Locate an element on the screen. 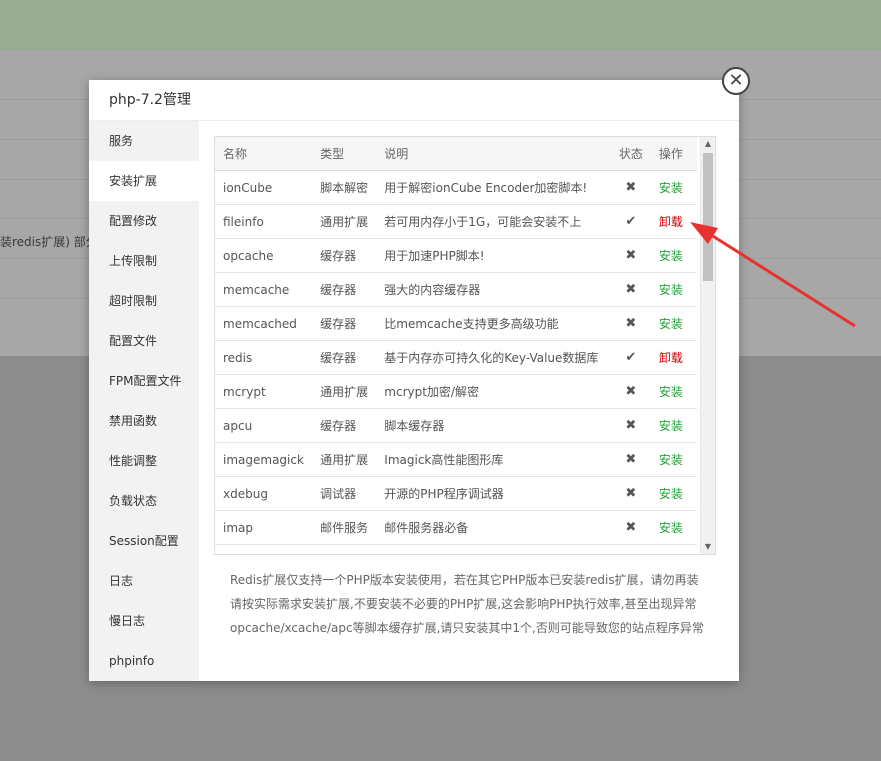 This screenshot has width=881, height=761. dialog-title: php-7.2管理 is located at coordinates (414, 100).